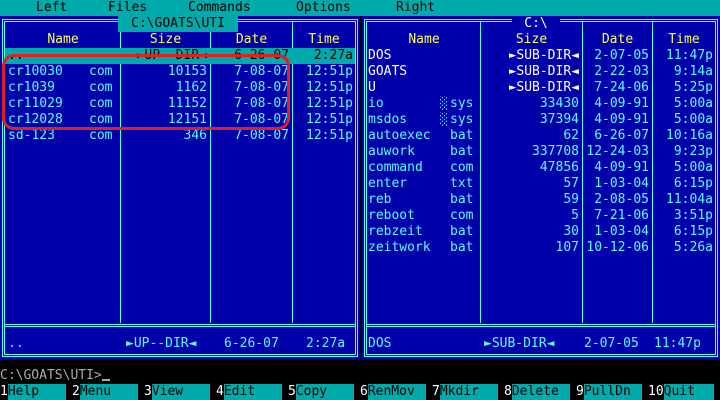 The width and height of the screenshot is (720, 400). Describe the element at coordinates (567, 247) in the screenshot. I see `file-size: 107` at that location.